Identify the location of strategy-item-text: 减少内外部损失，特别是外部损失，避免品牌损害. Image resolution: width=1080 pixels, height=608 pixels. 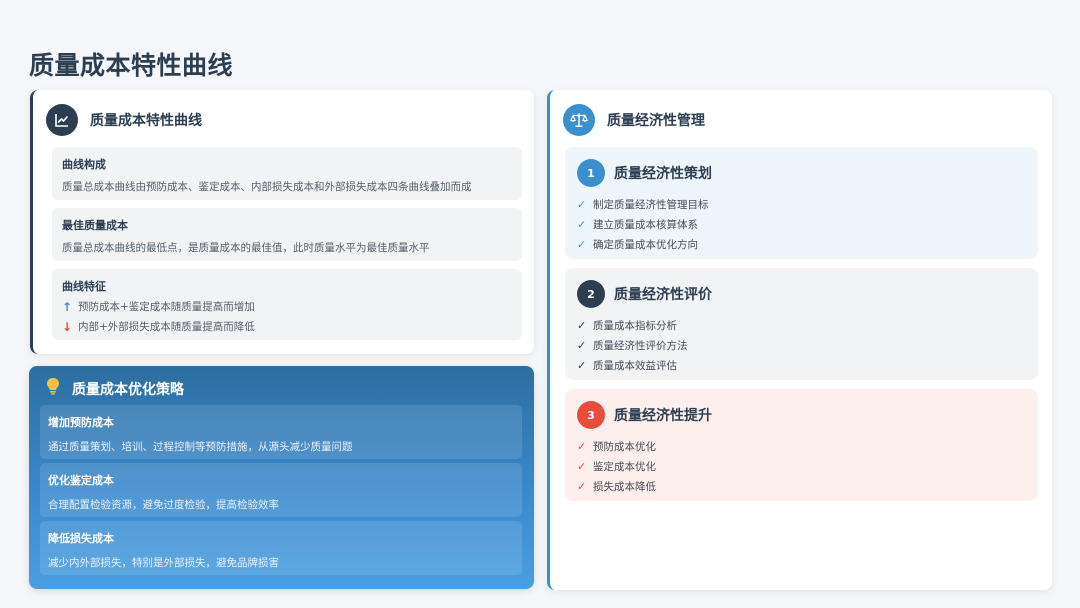
(163, 563).